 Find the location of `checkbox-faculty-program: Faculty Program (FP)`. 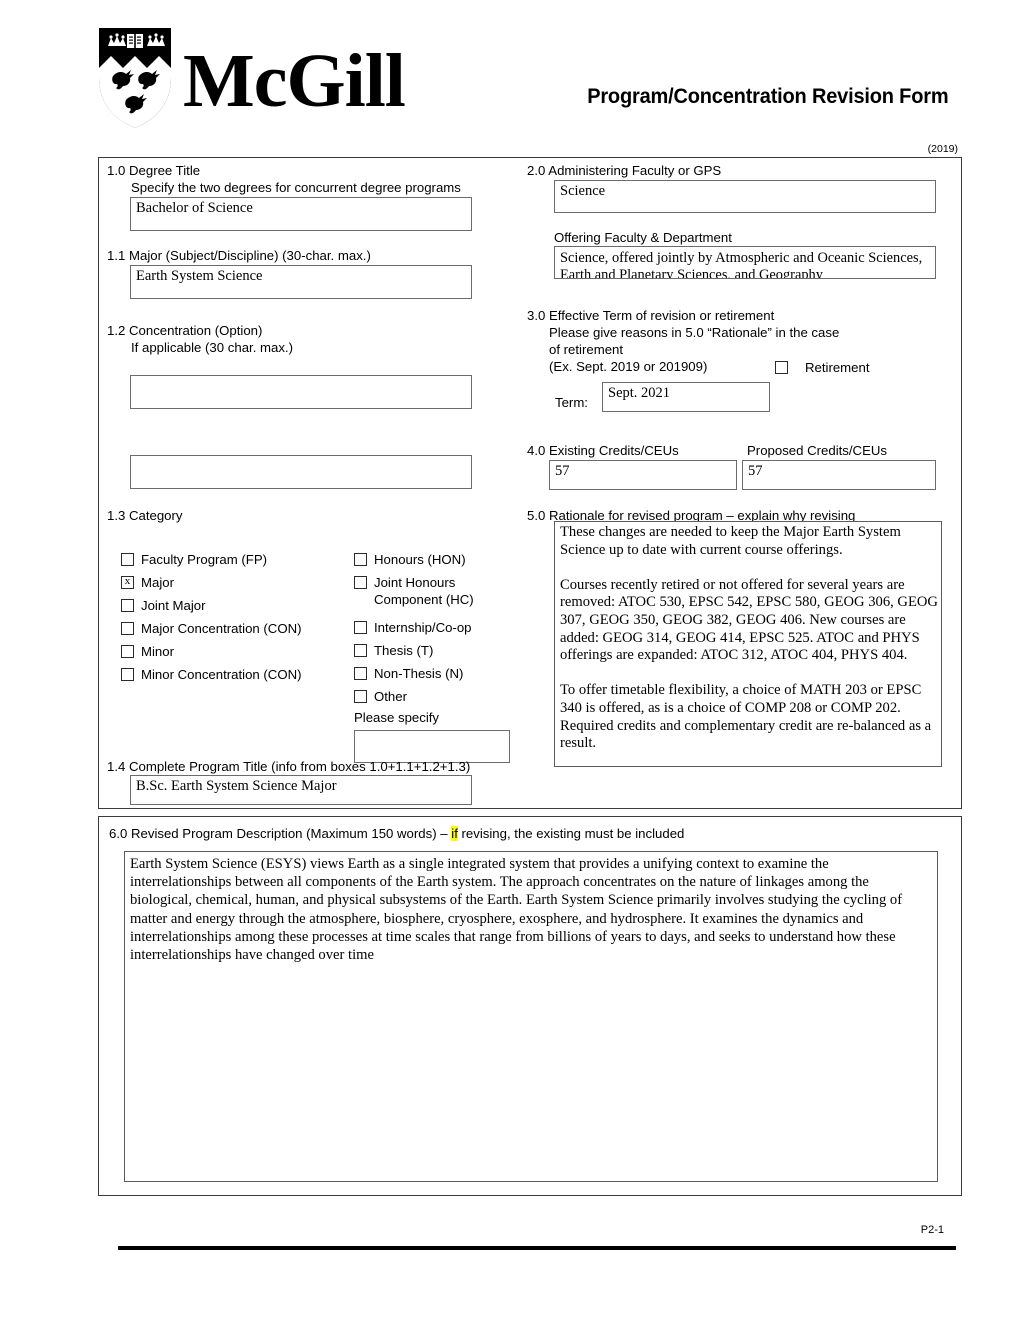

checkbox-faculty-program: Faculty Program (FP) is located at coordinates (194, 559).